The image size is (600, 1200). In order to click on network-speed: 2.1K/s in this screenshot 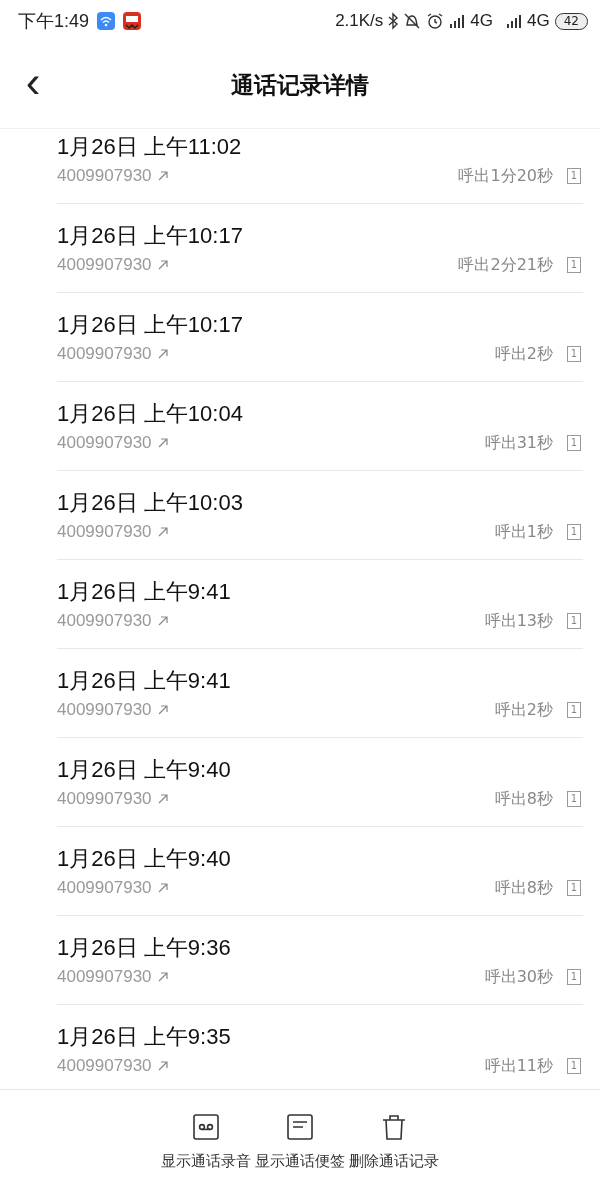, I will do `click(359, 21)`.